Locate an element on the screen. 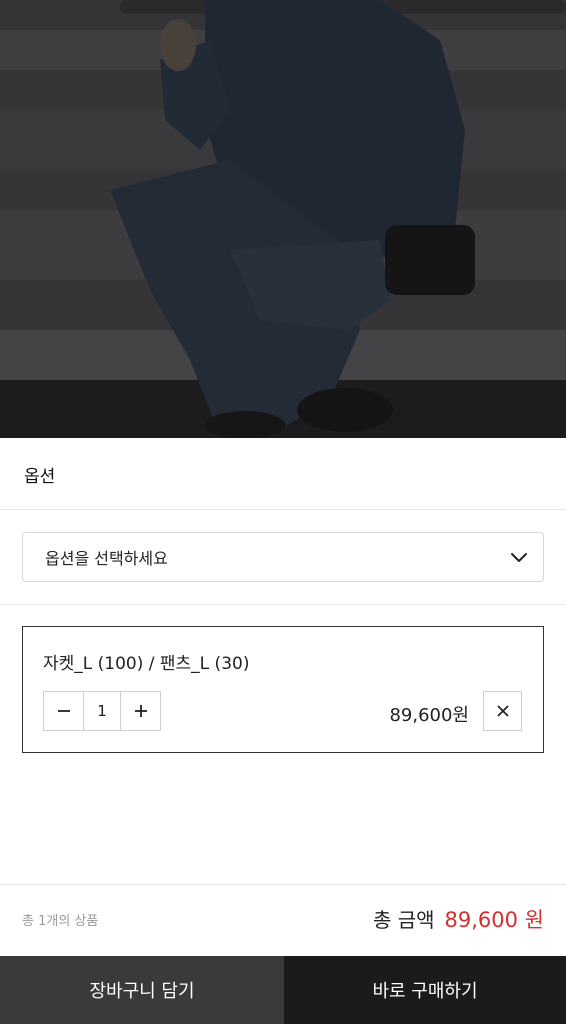 The height and width of the screenshot is (1024, 566). action-bar: 장바구니 담기 바로 구매하기 is located at coordinates (283, 990).